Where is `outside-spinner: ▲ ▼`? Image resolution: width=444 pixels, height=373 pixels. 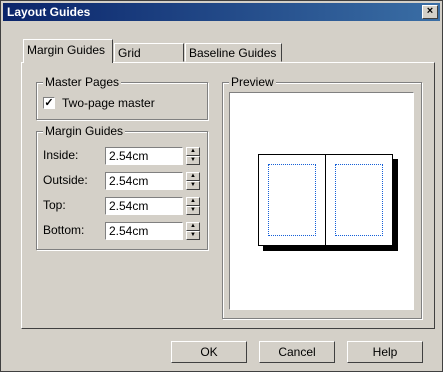
outside-spinner: ▲ ▼ is located at coordinates (193, 181).